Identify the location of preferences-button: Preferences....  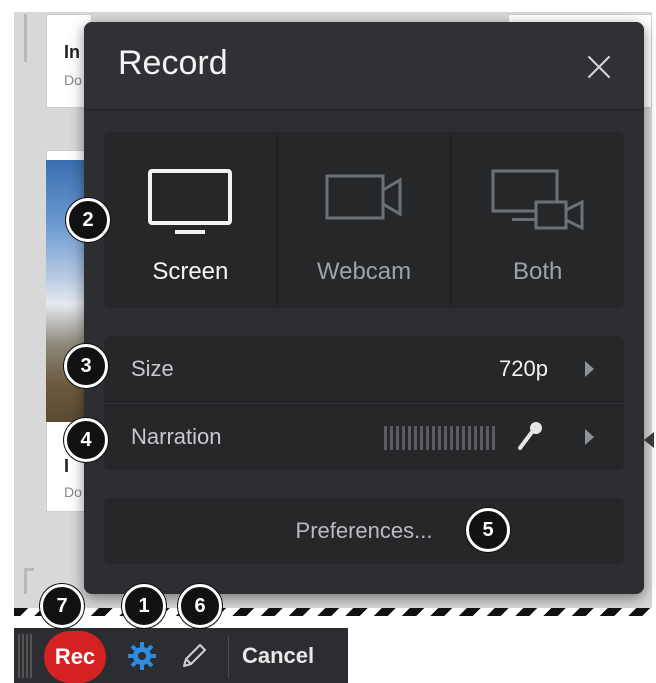
(364, 531).